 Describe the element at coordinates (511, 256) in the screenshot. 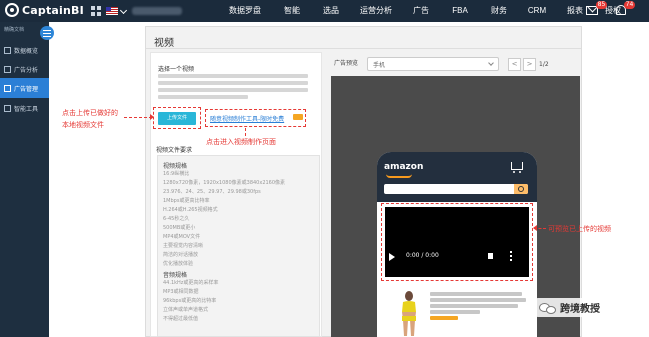

I see `more-options-icon` at that location.